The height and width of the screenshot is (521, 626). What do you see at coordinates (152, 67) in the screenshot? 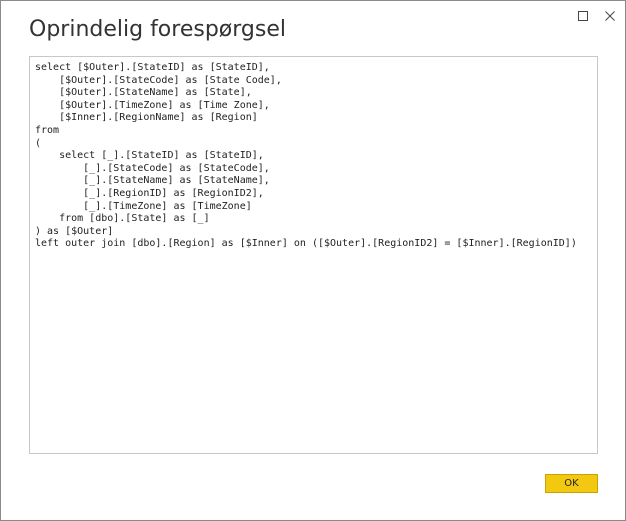
I see `query-line: select [$Outer].[StateID] as [StateID],` at bounding box center [152, 67].